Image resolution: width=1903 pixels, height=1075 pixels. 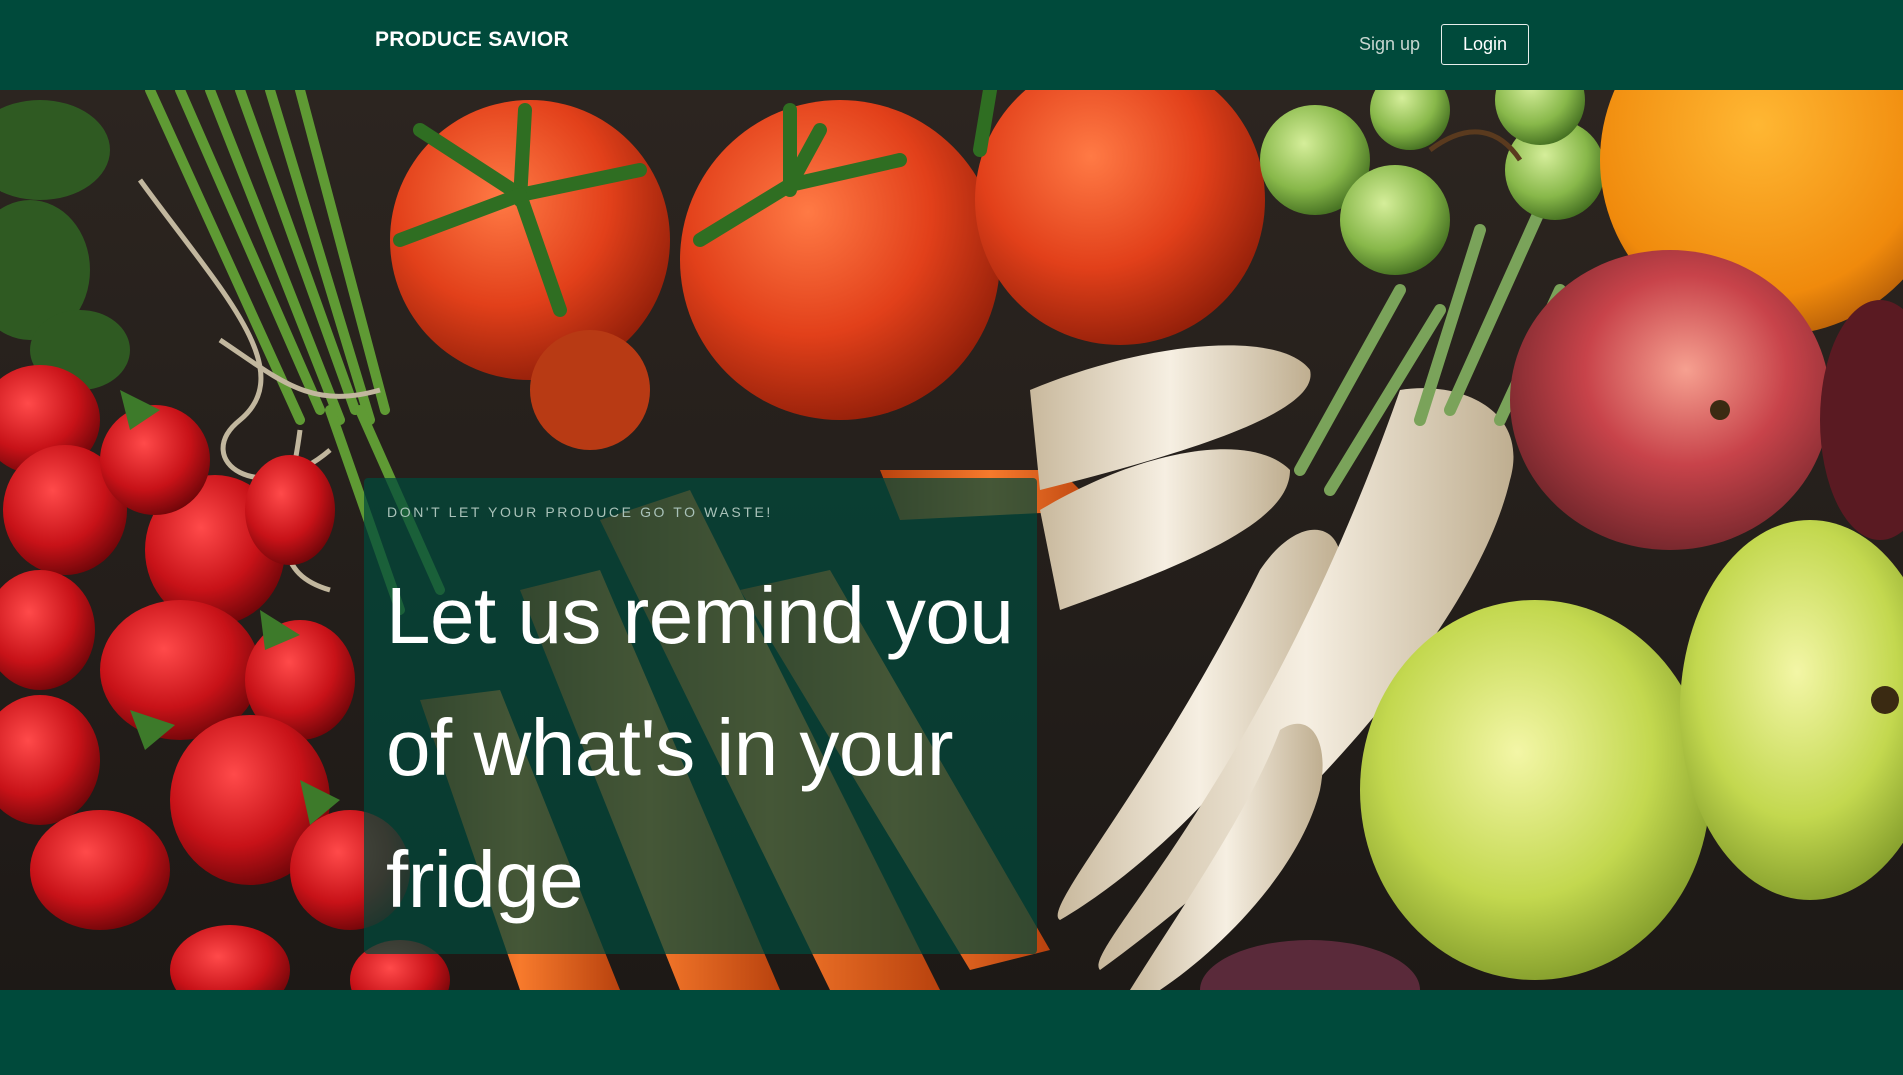 What do you see at coordinates (951, 45) in the screenshot?
I see `top-navbar: PRODUCE SAVIOR Sign up Login` at bounding box center [951, 45].